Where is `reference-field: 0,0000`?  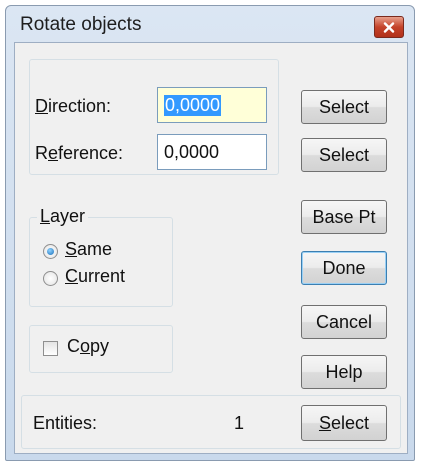
reference-field: 0,0000 is located at coordinates (212, 152).